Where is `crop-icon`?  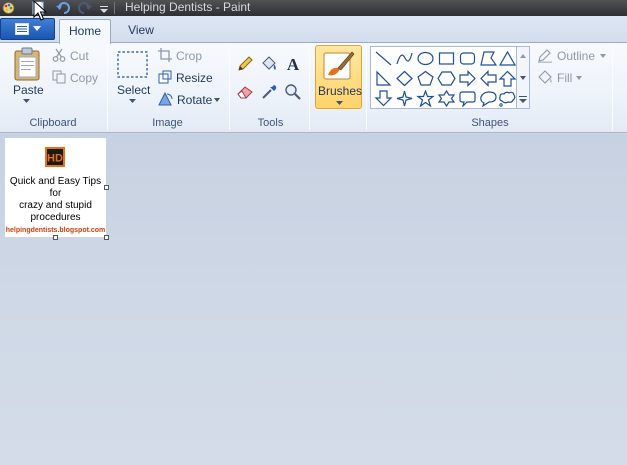 crop-icon is located at coordinates (165, 55).